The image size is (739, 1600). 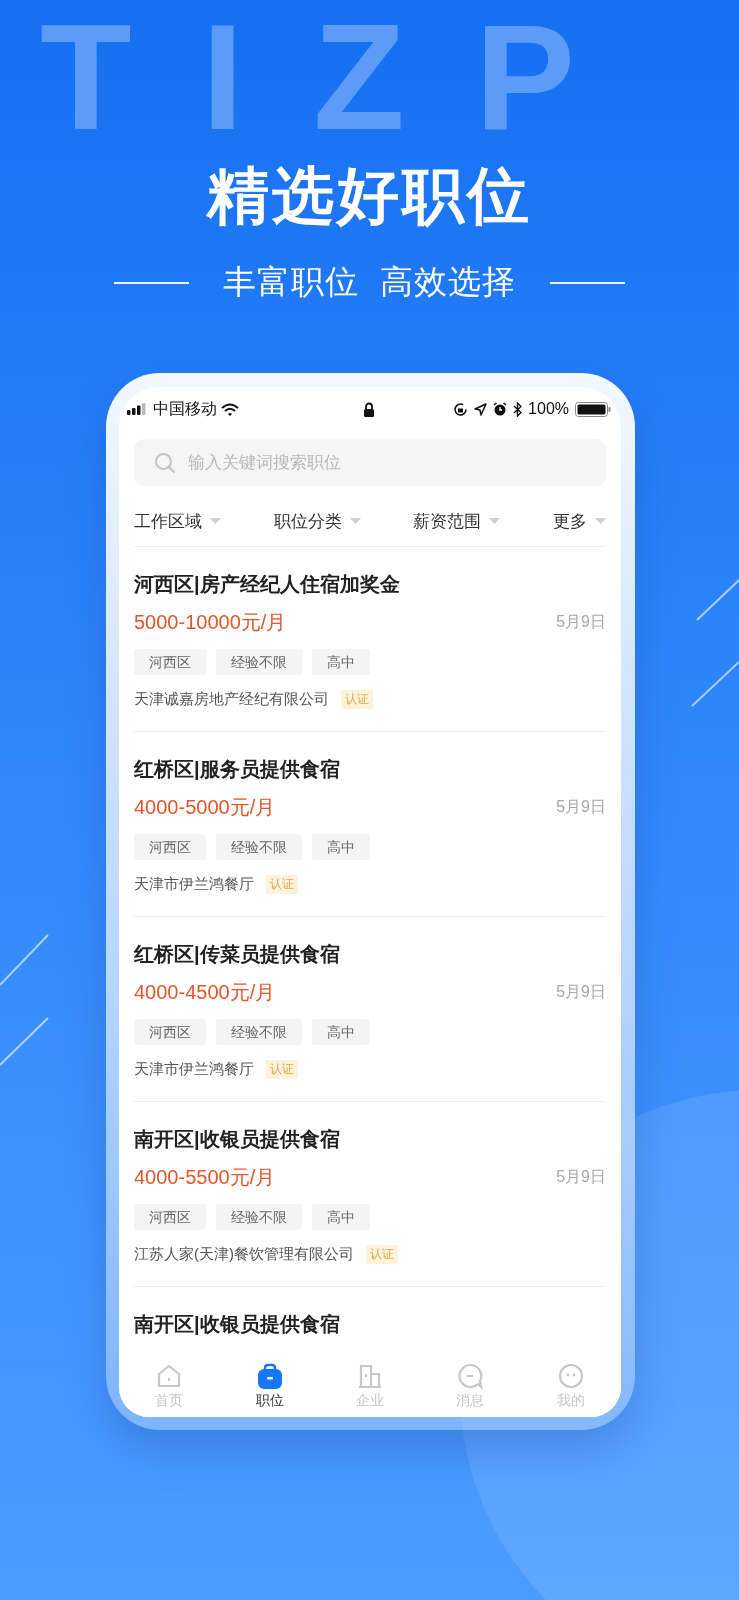 What do you see at coordinates (369, 409) in the screenshot?
I see `lock-icon` at bounding box center [369, 409].